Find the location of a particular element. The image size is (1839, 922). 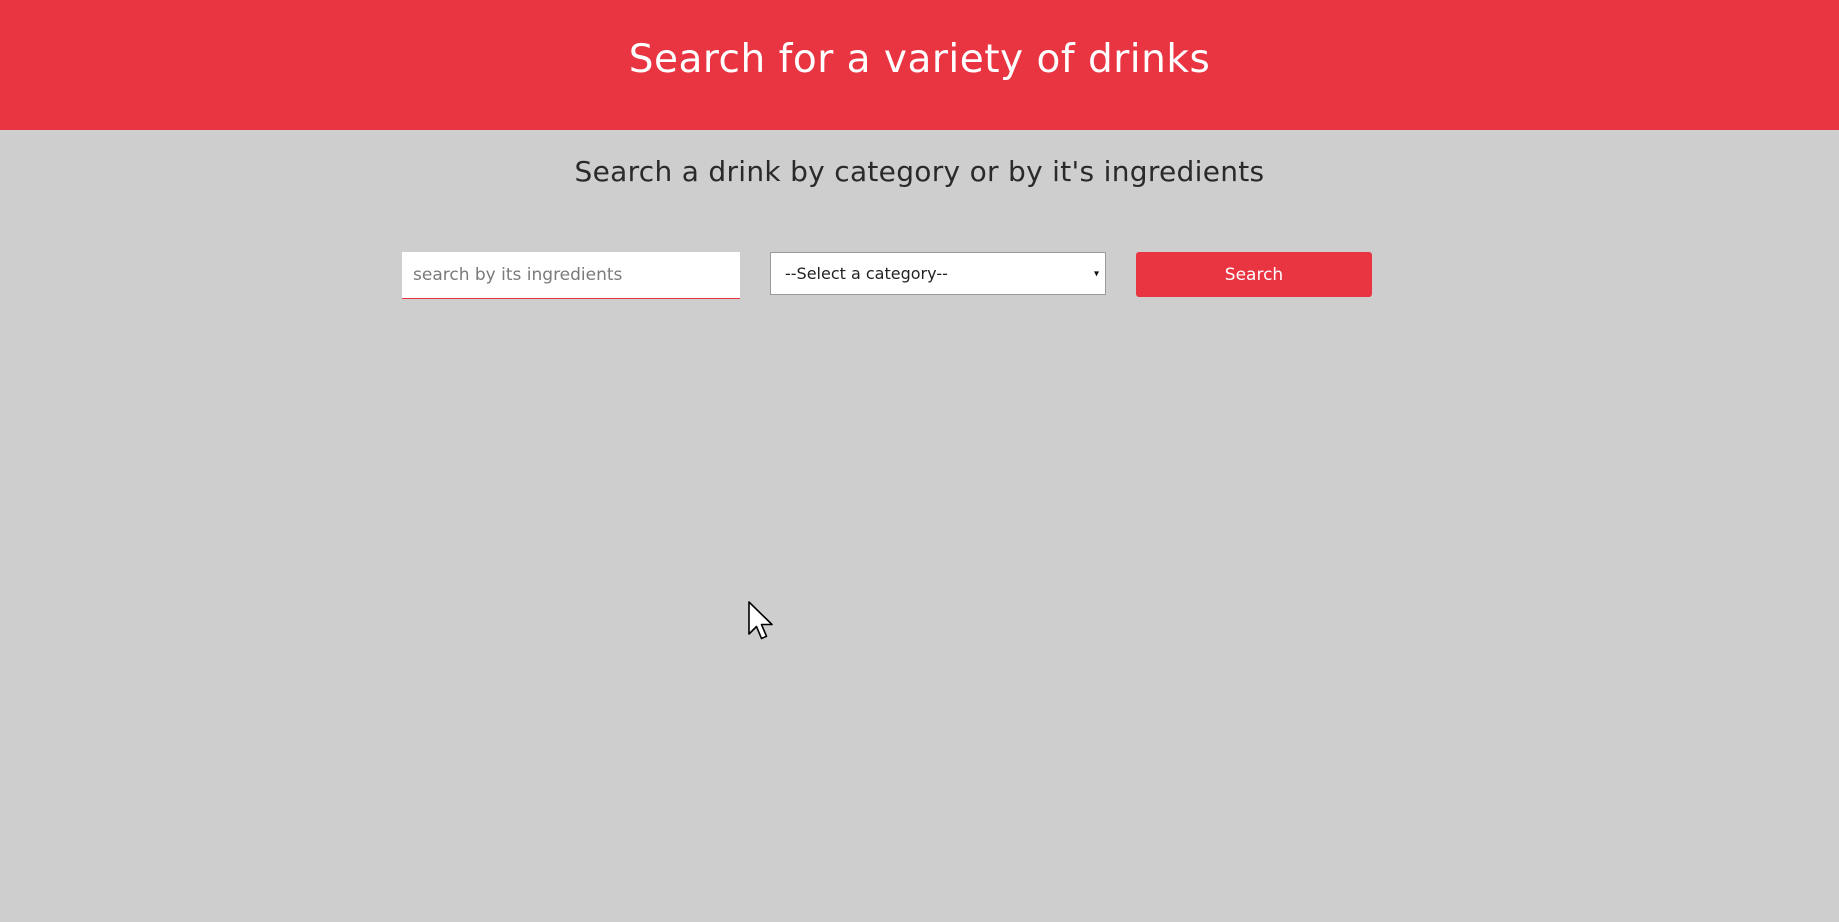

category-select: --Select a category-- ▾ is located at coordinates (938, 273).